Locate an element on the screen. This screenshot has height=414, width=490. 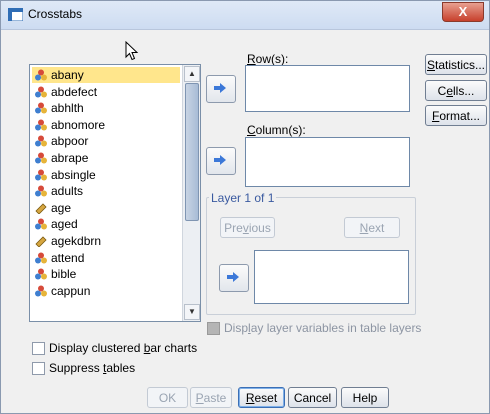
variable-label: agekdbrn is located at coordinates (76, 241).